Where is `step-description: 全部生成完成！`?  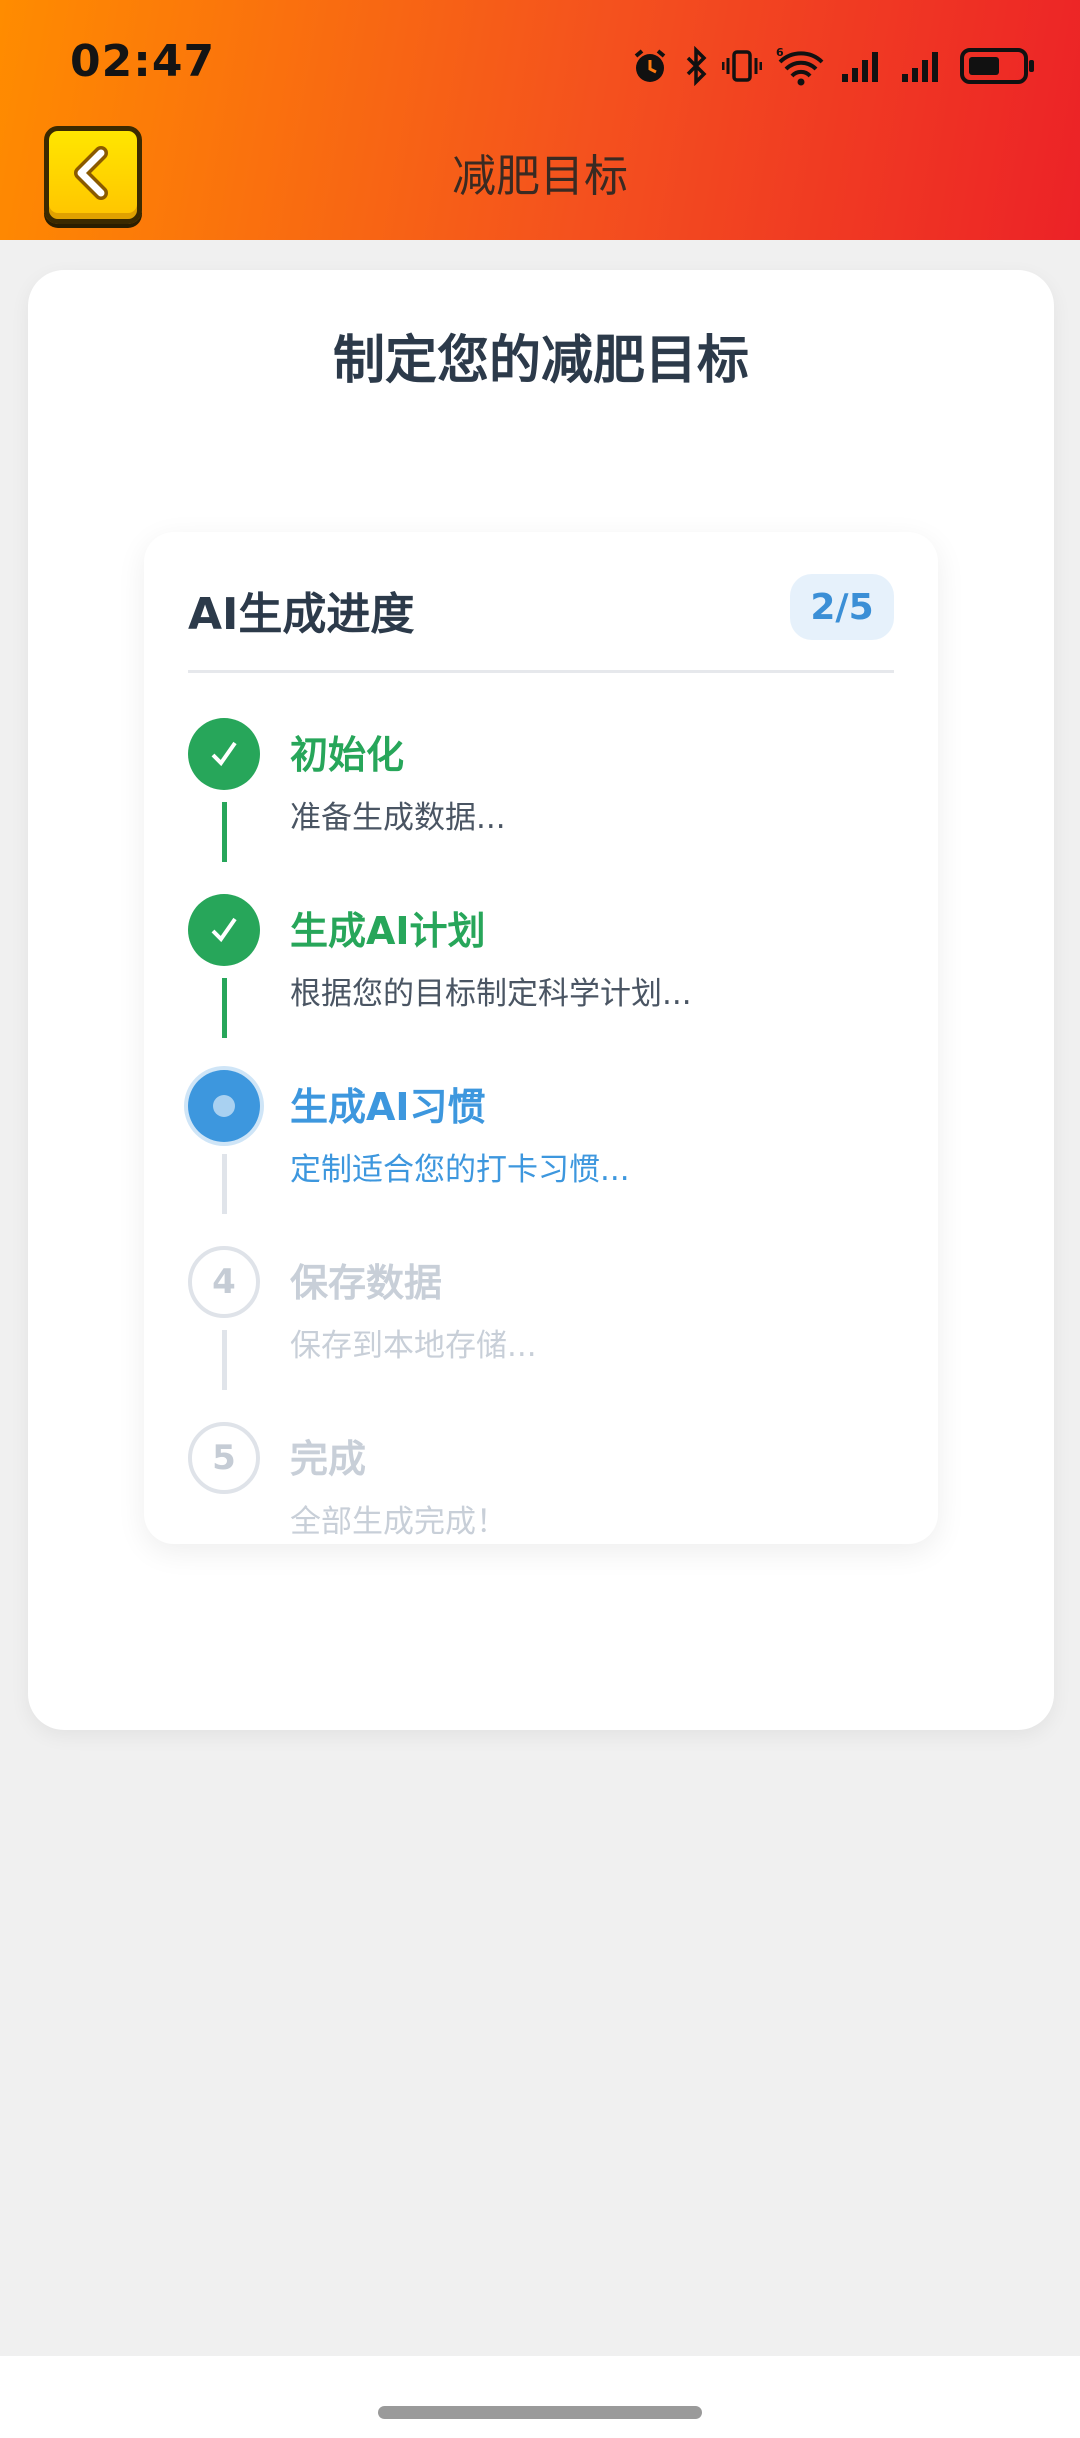
step-description: 全部生成完成！ is located at coordinates (398, 1522).